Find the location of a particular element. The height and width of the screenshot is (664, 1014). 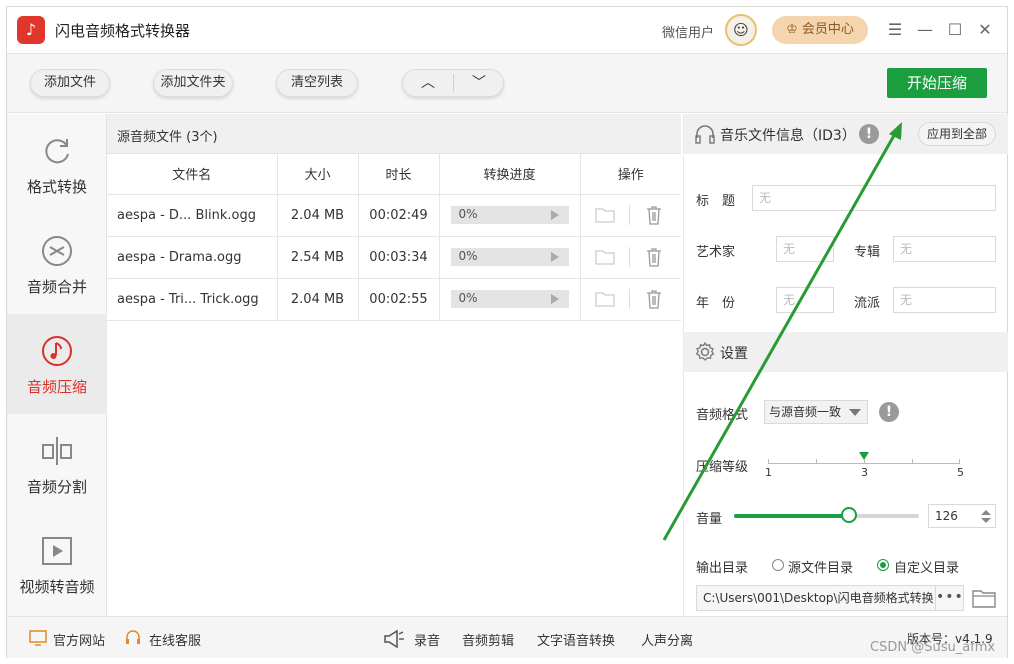

year-label: 年 份 is located at coordinates (716, 303).